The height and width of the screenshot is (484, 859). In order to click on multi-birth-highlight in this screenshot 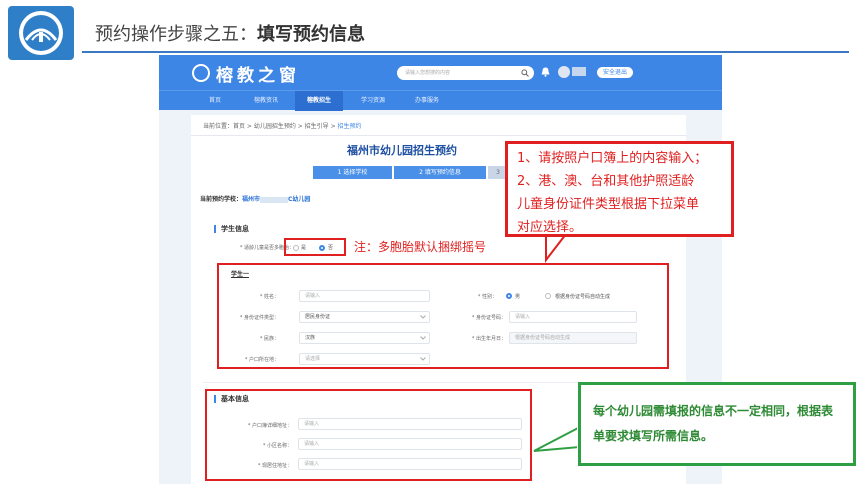, I will do `click(315, 247)`.